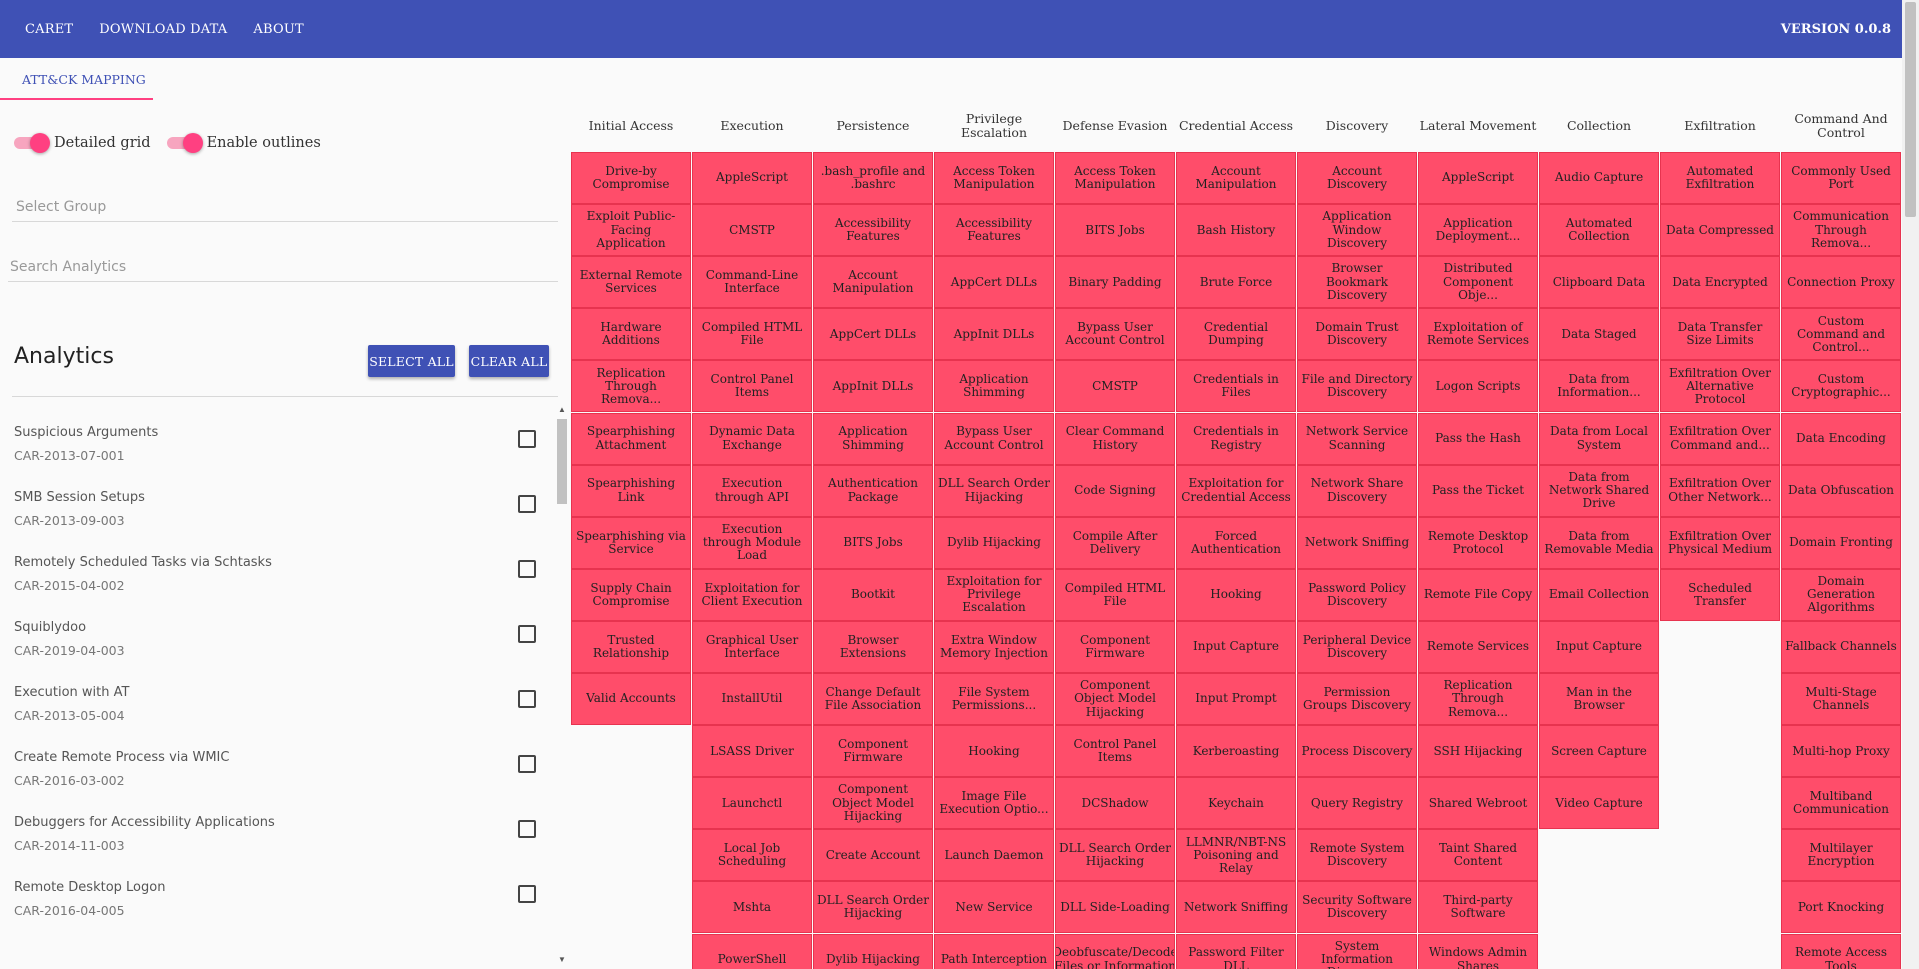  I want to click on technique-cell: System Information Discovery, so click(1357, 951).